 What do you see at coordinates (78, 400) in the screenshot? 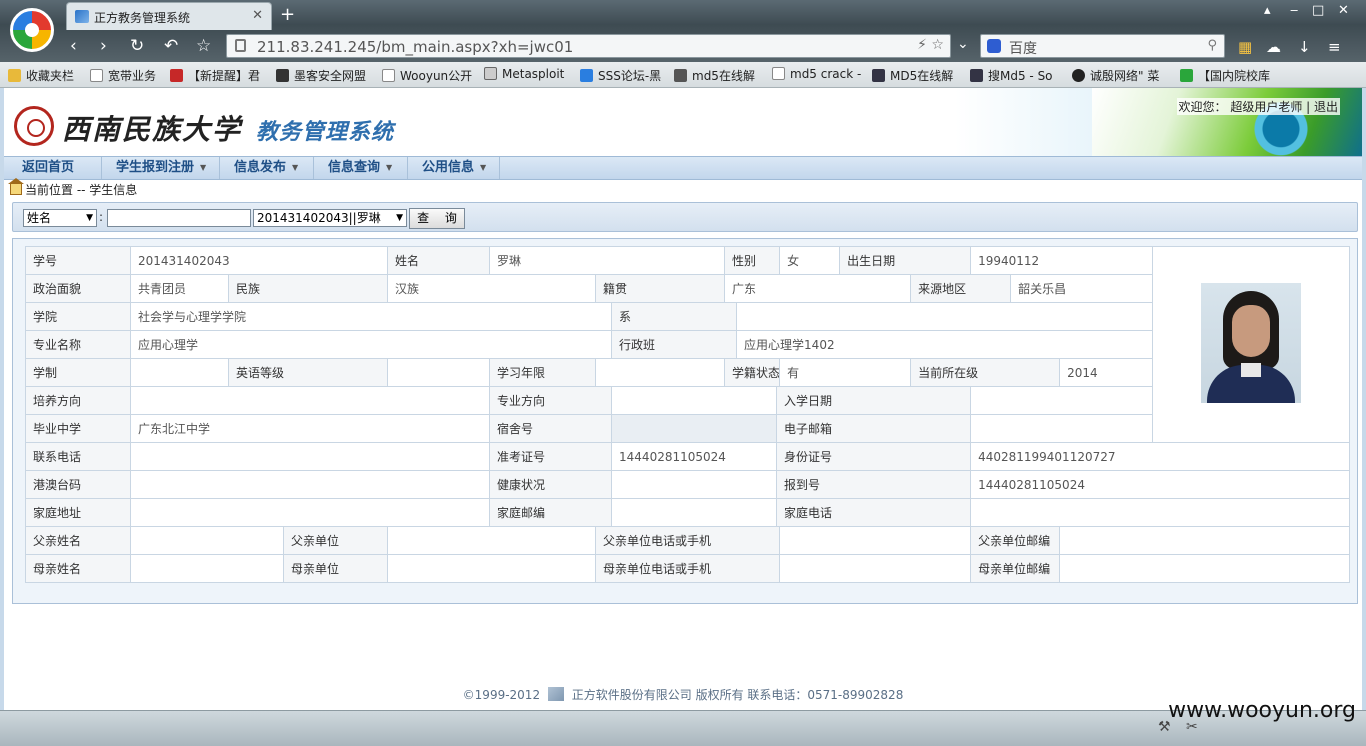
I see `label-pyfx: 培养方向` at bounding box center [78, 400].